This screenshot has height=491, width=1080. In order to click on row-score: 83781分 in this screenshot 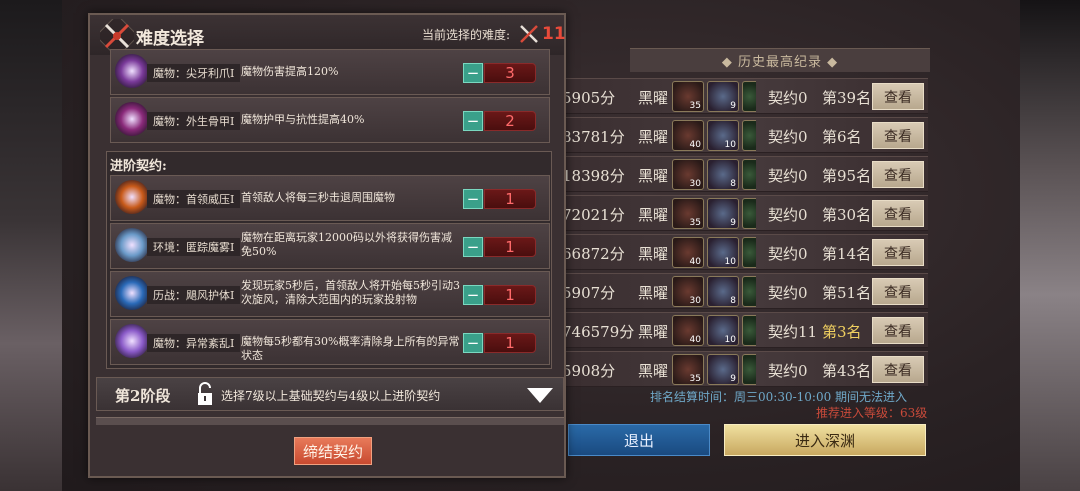, I will do `click(593, 137)`.